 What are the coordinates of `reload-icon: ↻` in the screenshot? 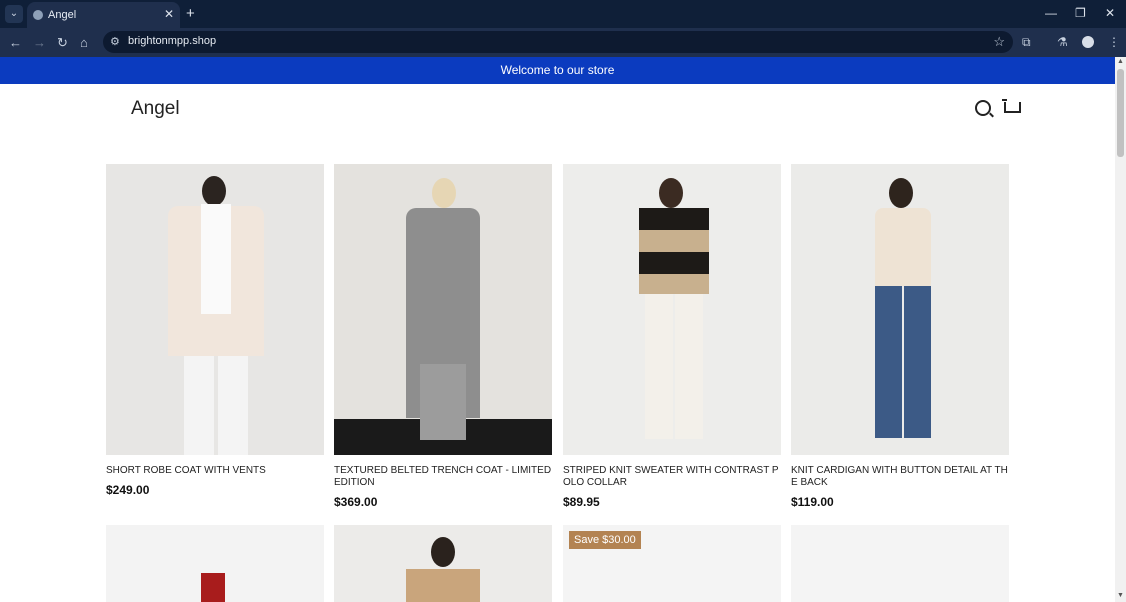 It's located at (62, 43).